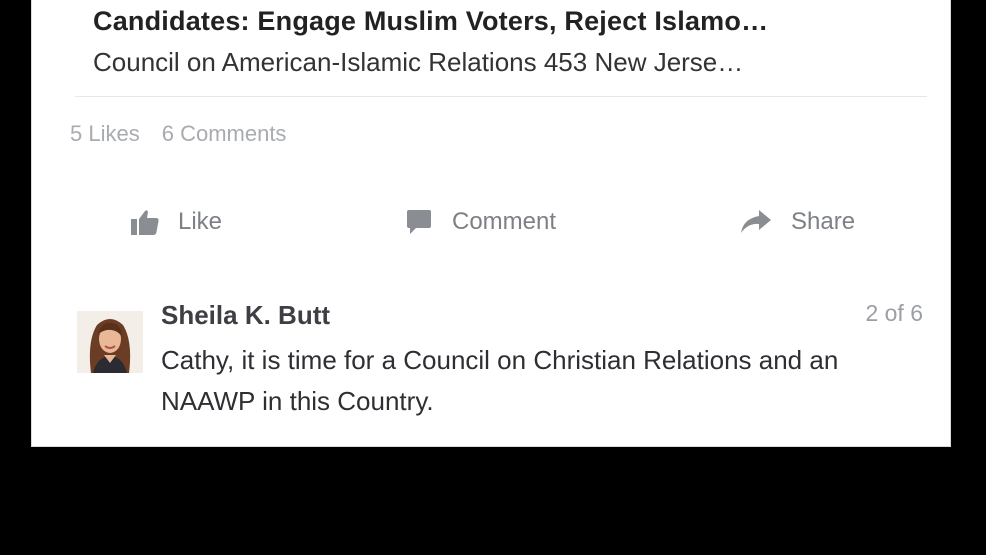  I want to click on avatar, so click(110, 342).